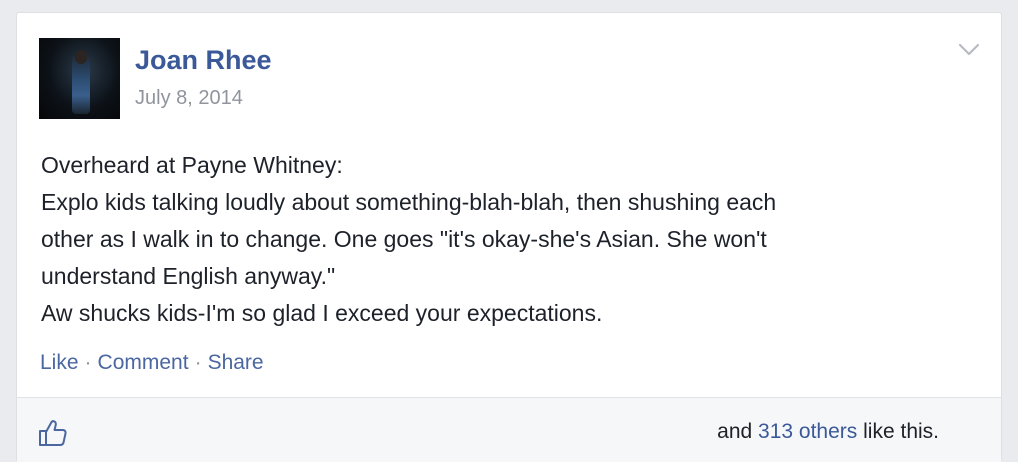 This screenshot has height=462, width=1018. I want to click on author-name: Joan Rhee, so click(203, 60).